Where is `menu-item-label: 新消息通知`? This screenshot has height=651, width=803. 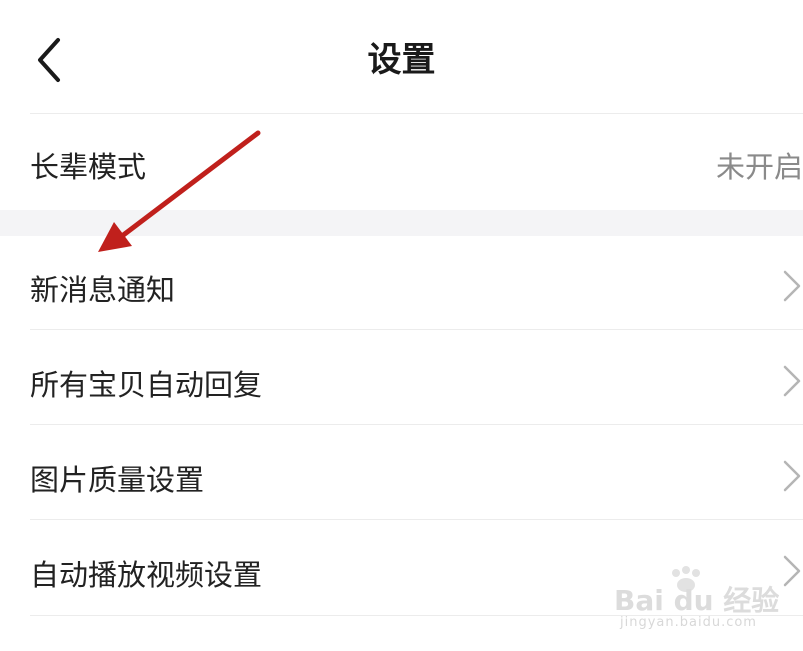 menu-item-label: 新消息通知 is located at coordinates (103, 290).